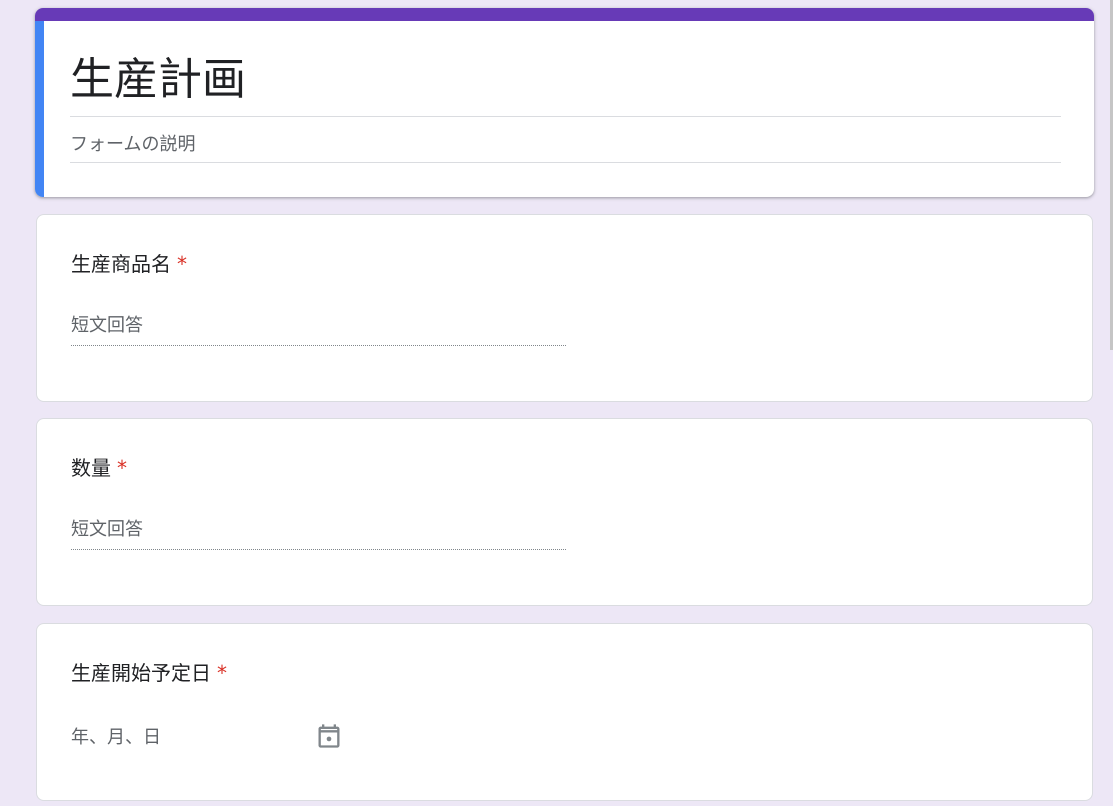 This screenshot has width=1113, height=806. I want to click on date-input: 年、月、日, so click(208, 738).